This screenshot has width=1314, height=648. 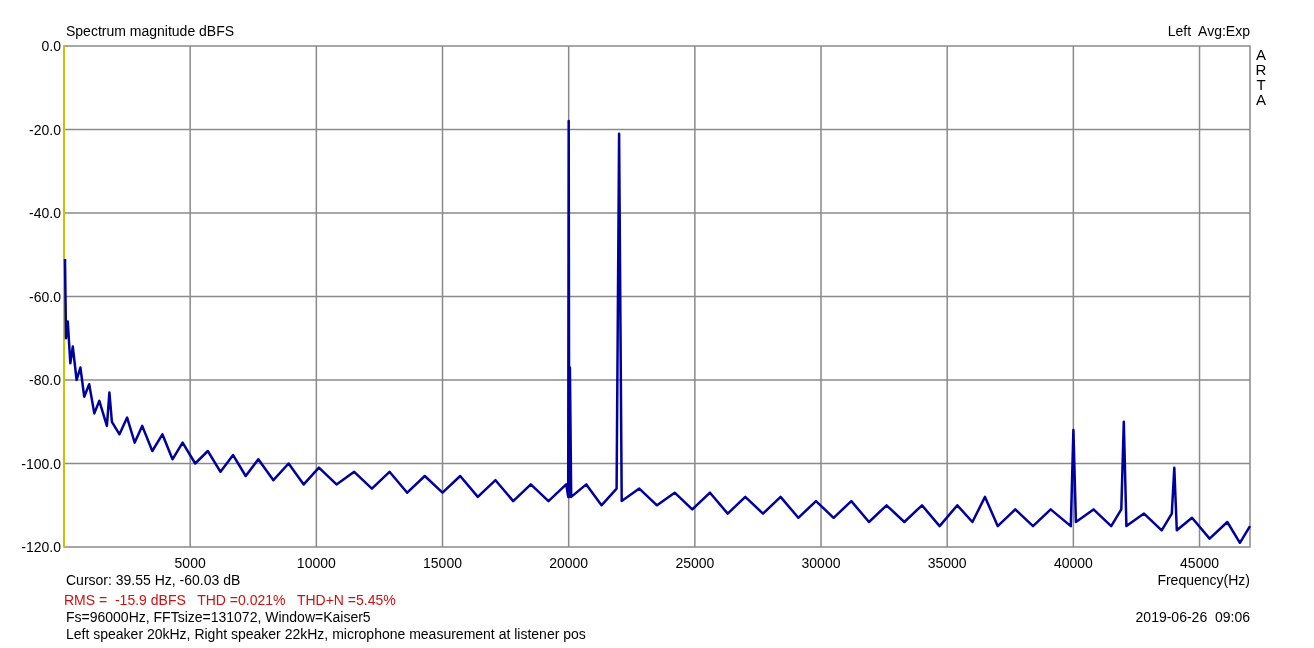 What do you see at coordinates (45, 129) in the screenshot?
I see `y-tick-label: -20.0` at bounding box center [45, 129].